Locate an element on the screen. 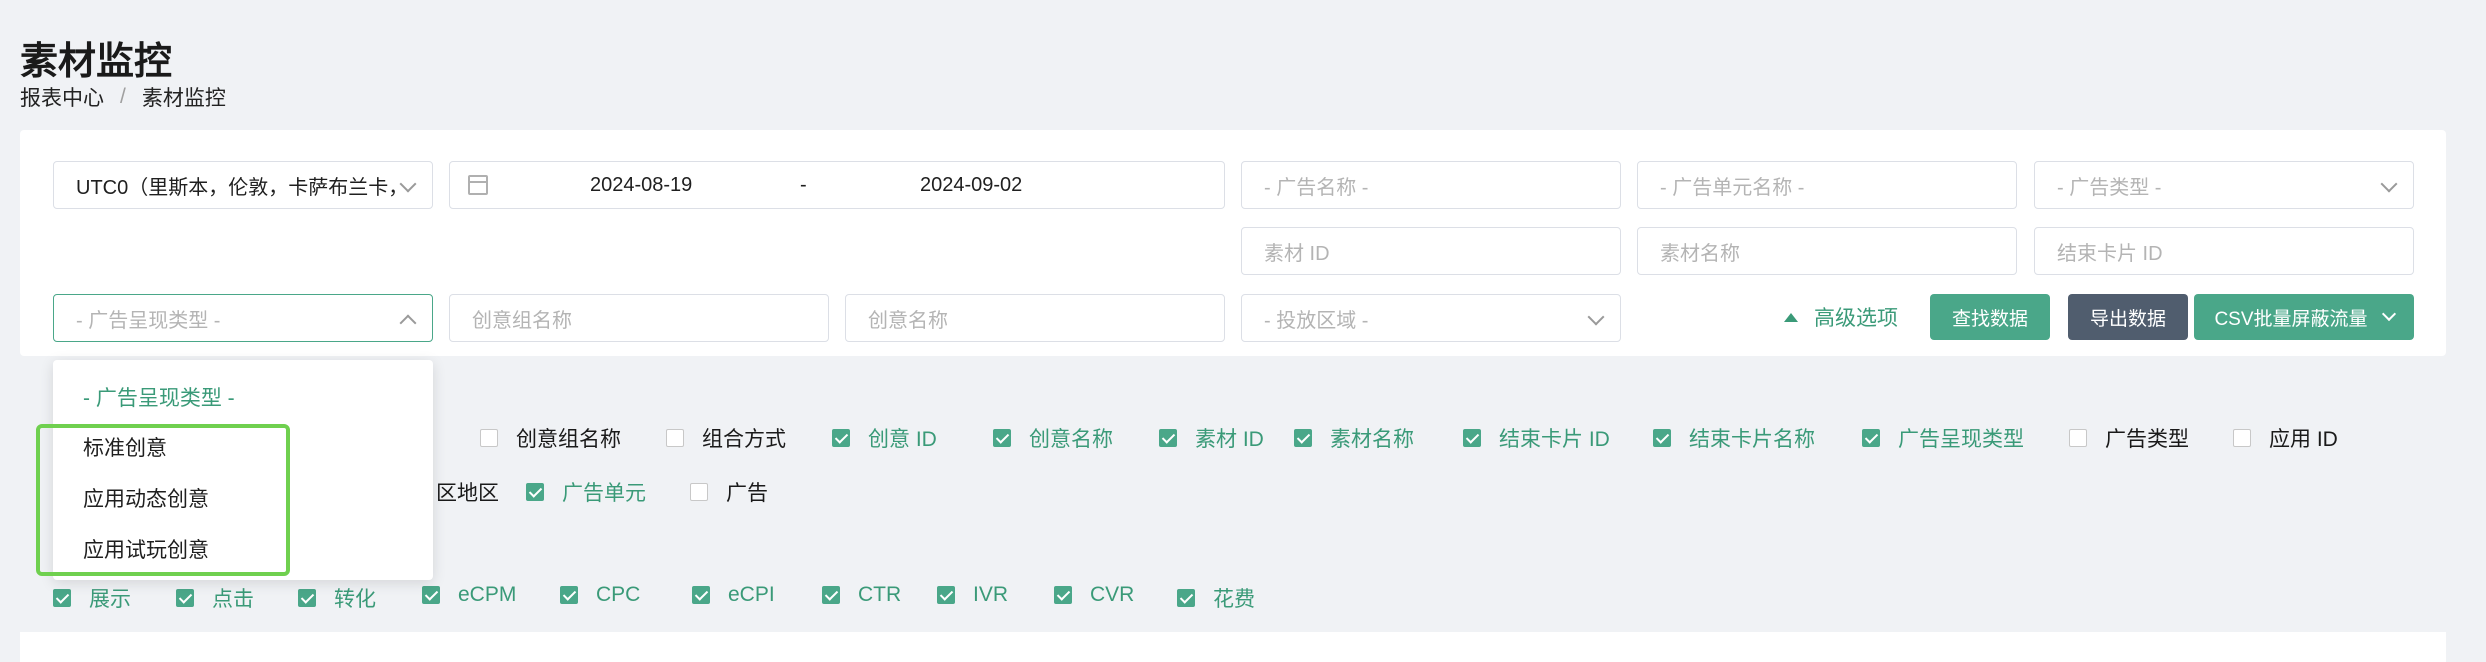 The height and width of the screenshot is (662, 2486). checkbox-item: 广告呈现类型 is located at coordinates (1943, 438).